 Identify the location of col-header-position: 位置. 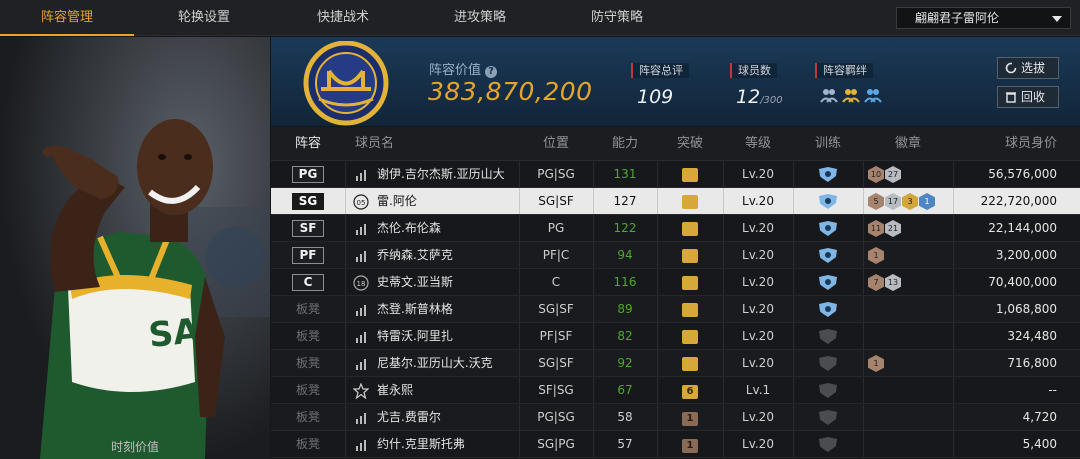
(556, 144).